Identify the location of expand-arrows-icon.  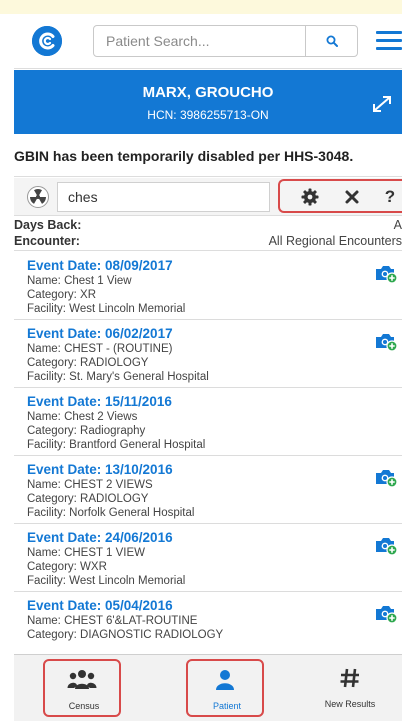
(382, 104).